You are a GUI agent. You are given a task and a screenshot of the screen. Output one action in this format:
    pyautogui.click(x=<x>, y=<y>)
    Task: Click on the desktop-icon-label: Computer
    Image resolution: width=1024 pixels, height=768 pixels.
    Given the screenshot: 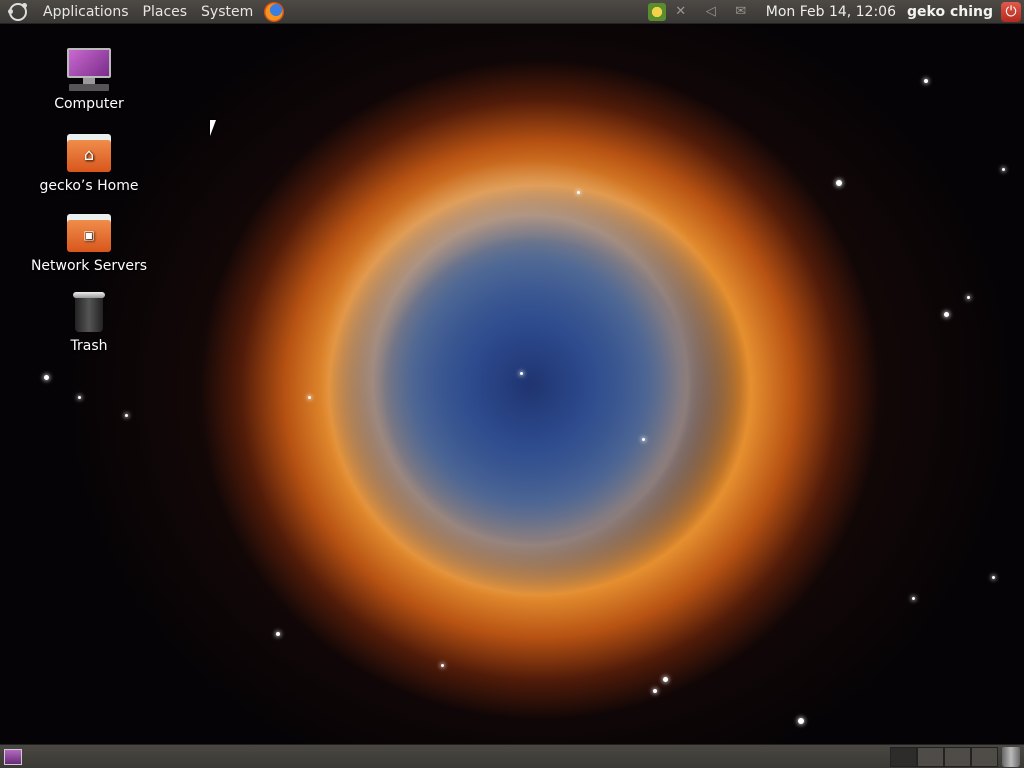 What is the action you would take?
    pyautogui.click(x=89, y=104)
    